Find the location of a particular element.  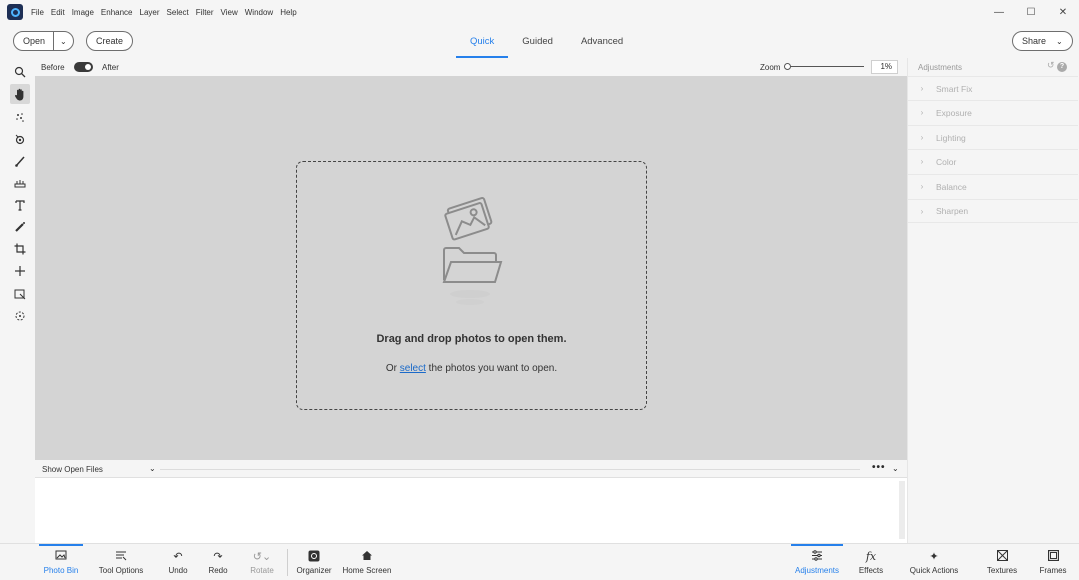

menu-file: File is located at coordinates (37, 12).